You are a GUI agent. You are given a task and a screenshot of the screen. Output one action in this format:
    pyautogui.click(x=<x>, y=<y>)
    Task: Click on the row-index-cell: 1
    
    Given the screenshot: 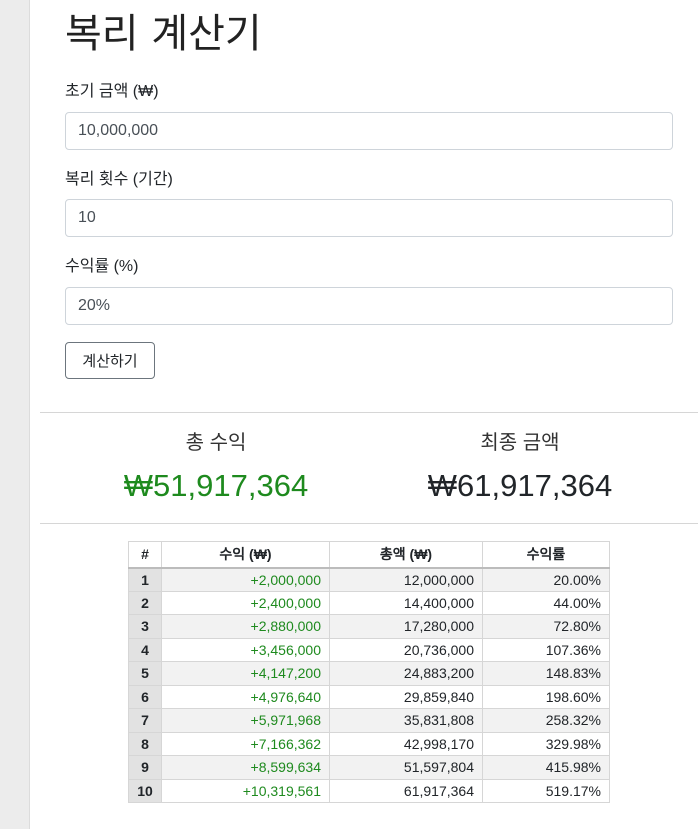 What is the action you would take?
    pyautogui.click(x=145, y=579)
    